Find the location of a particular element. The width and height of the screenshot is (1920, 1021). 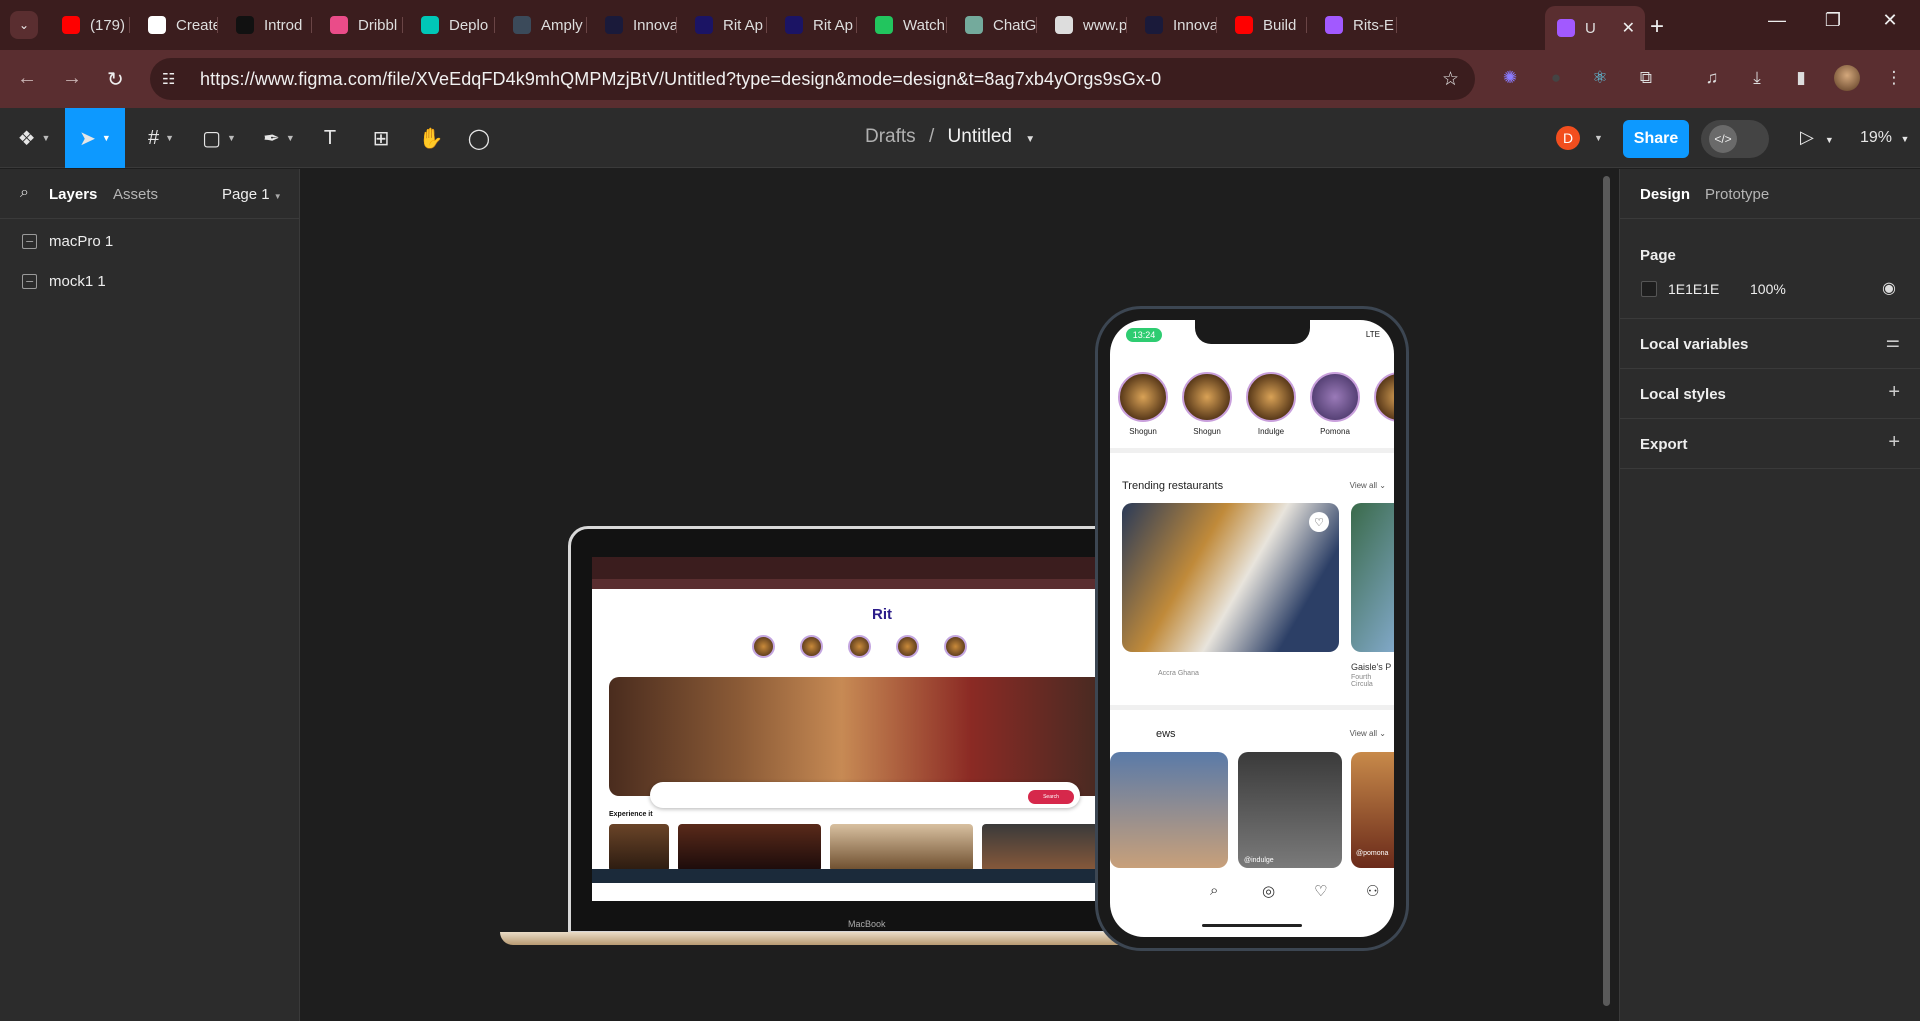

browser-tab: Deplo is located at coordinates (452, 25).